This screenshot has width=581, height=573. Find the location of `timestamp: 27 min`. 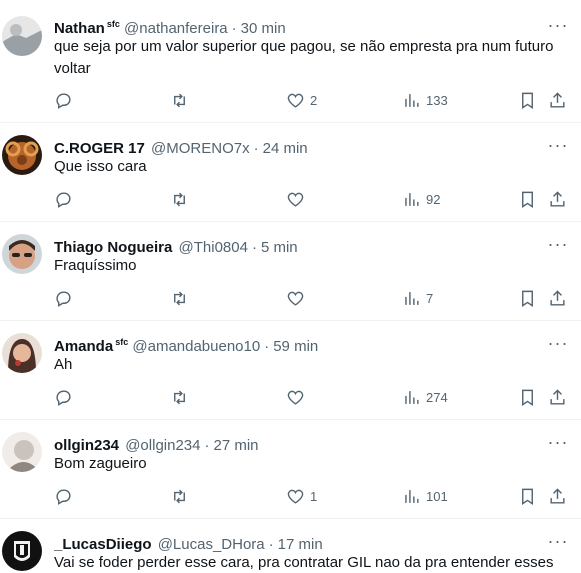

timestamp: 27 min is located at coordinates (235, 445).